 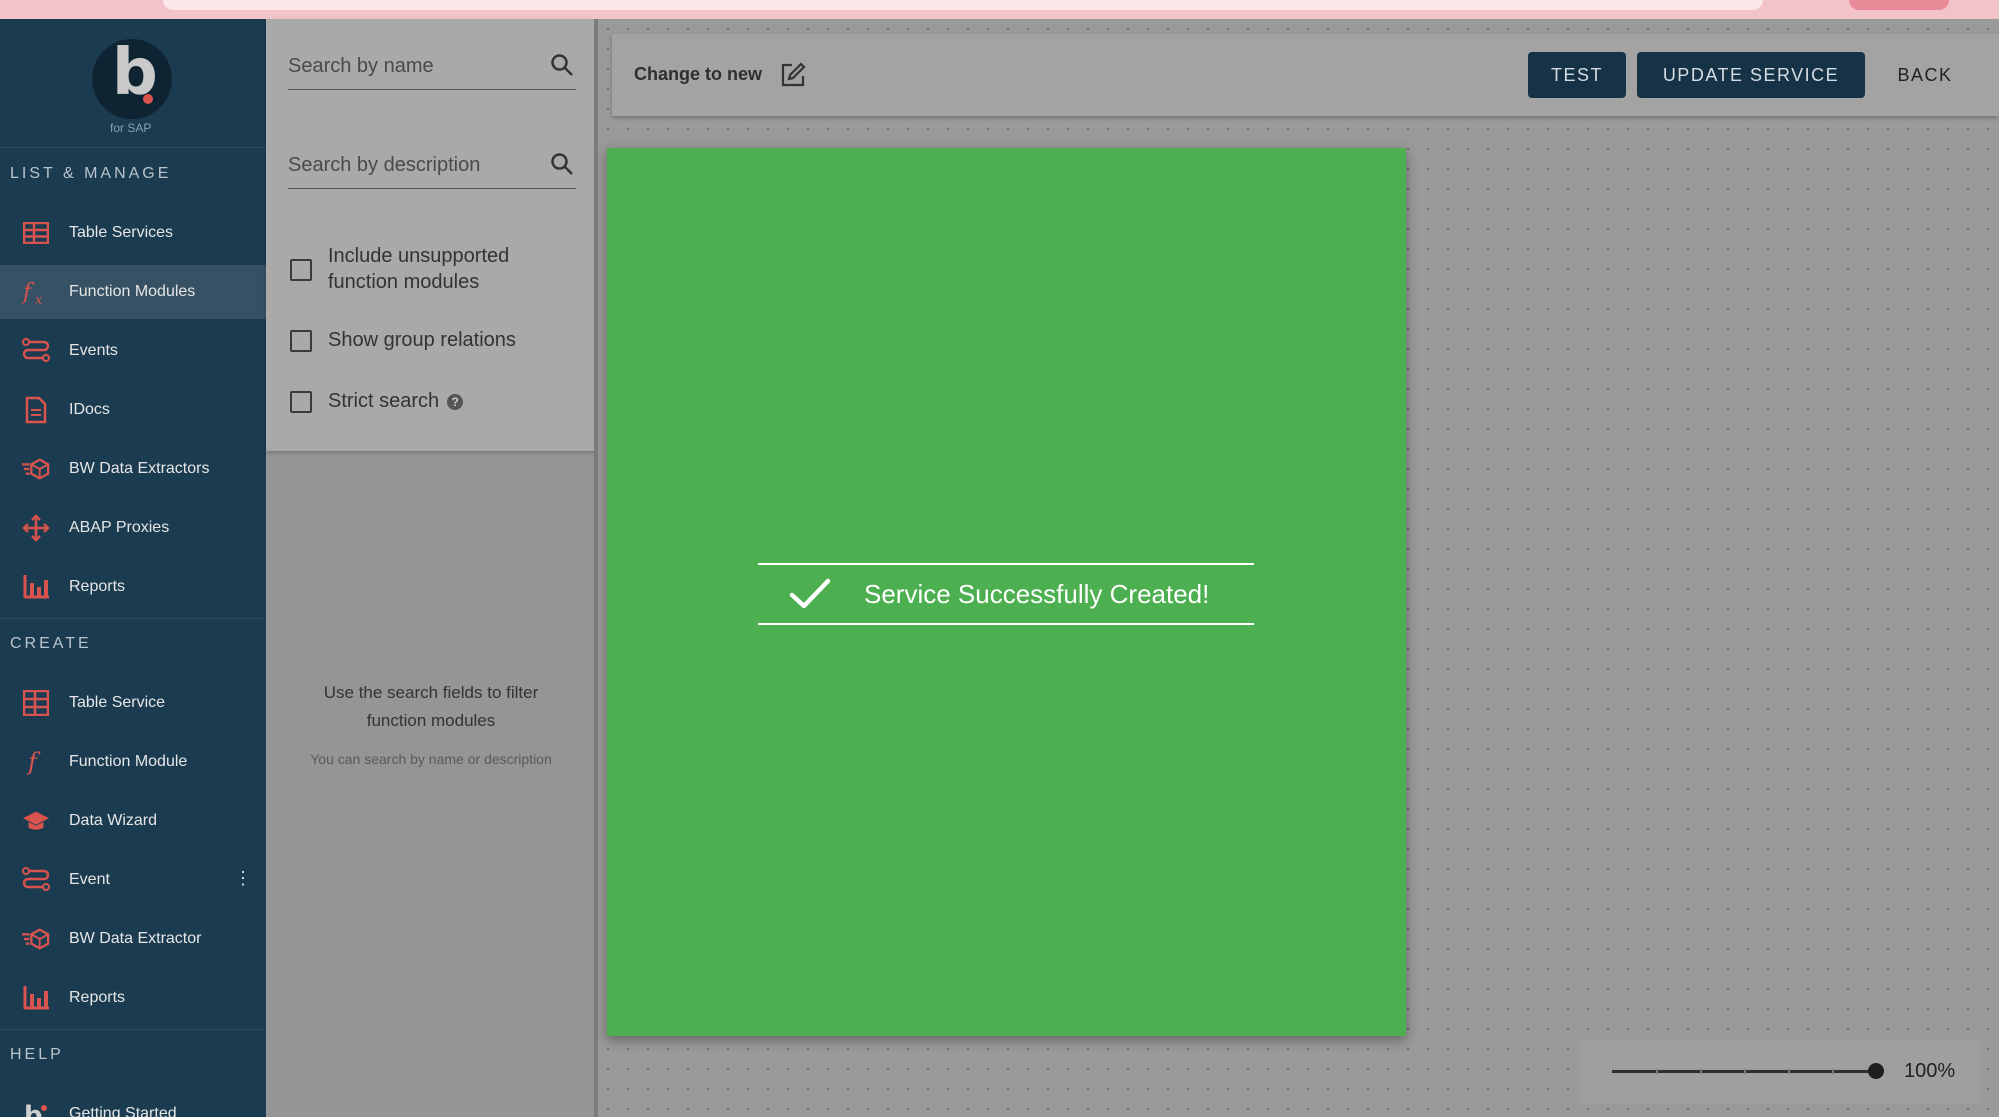 I want to click on browser-top-bar, so click(x=999, y=9).